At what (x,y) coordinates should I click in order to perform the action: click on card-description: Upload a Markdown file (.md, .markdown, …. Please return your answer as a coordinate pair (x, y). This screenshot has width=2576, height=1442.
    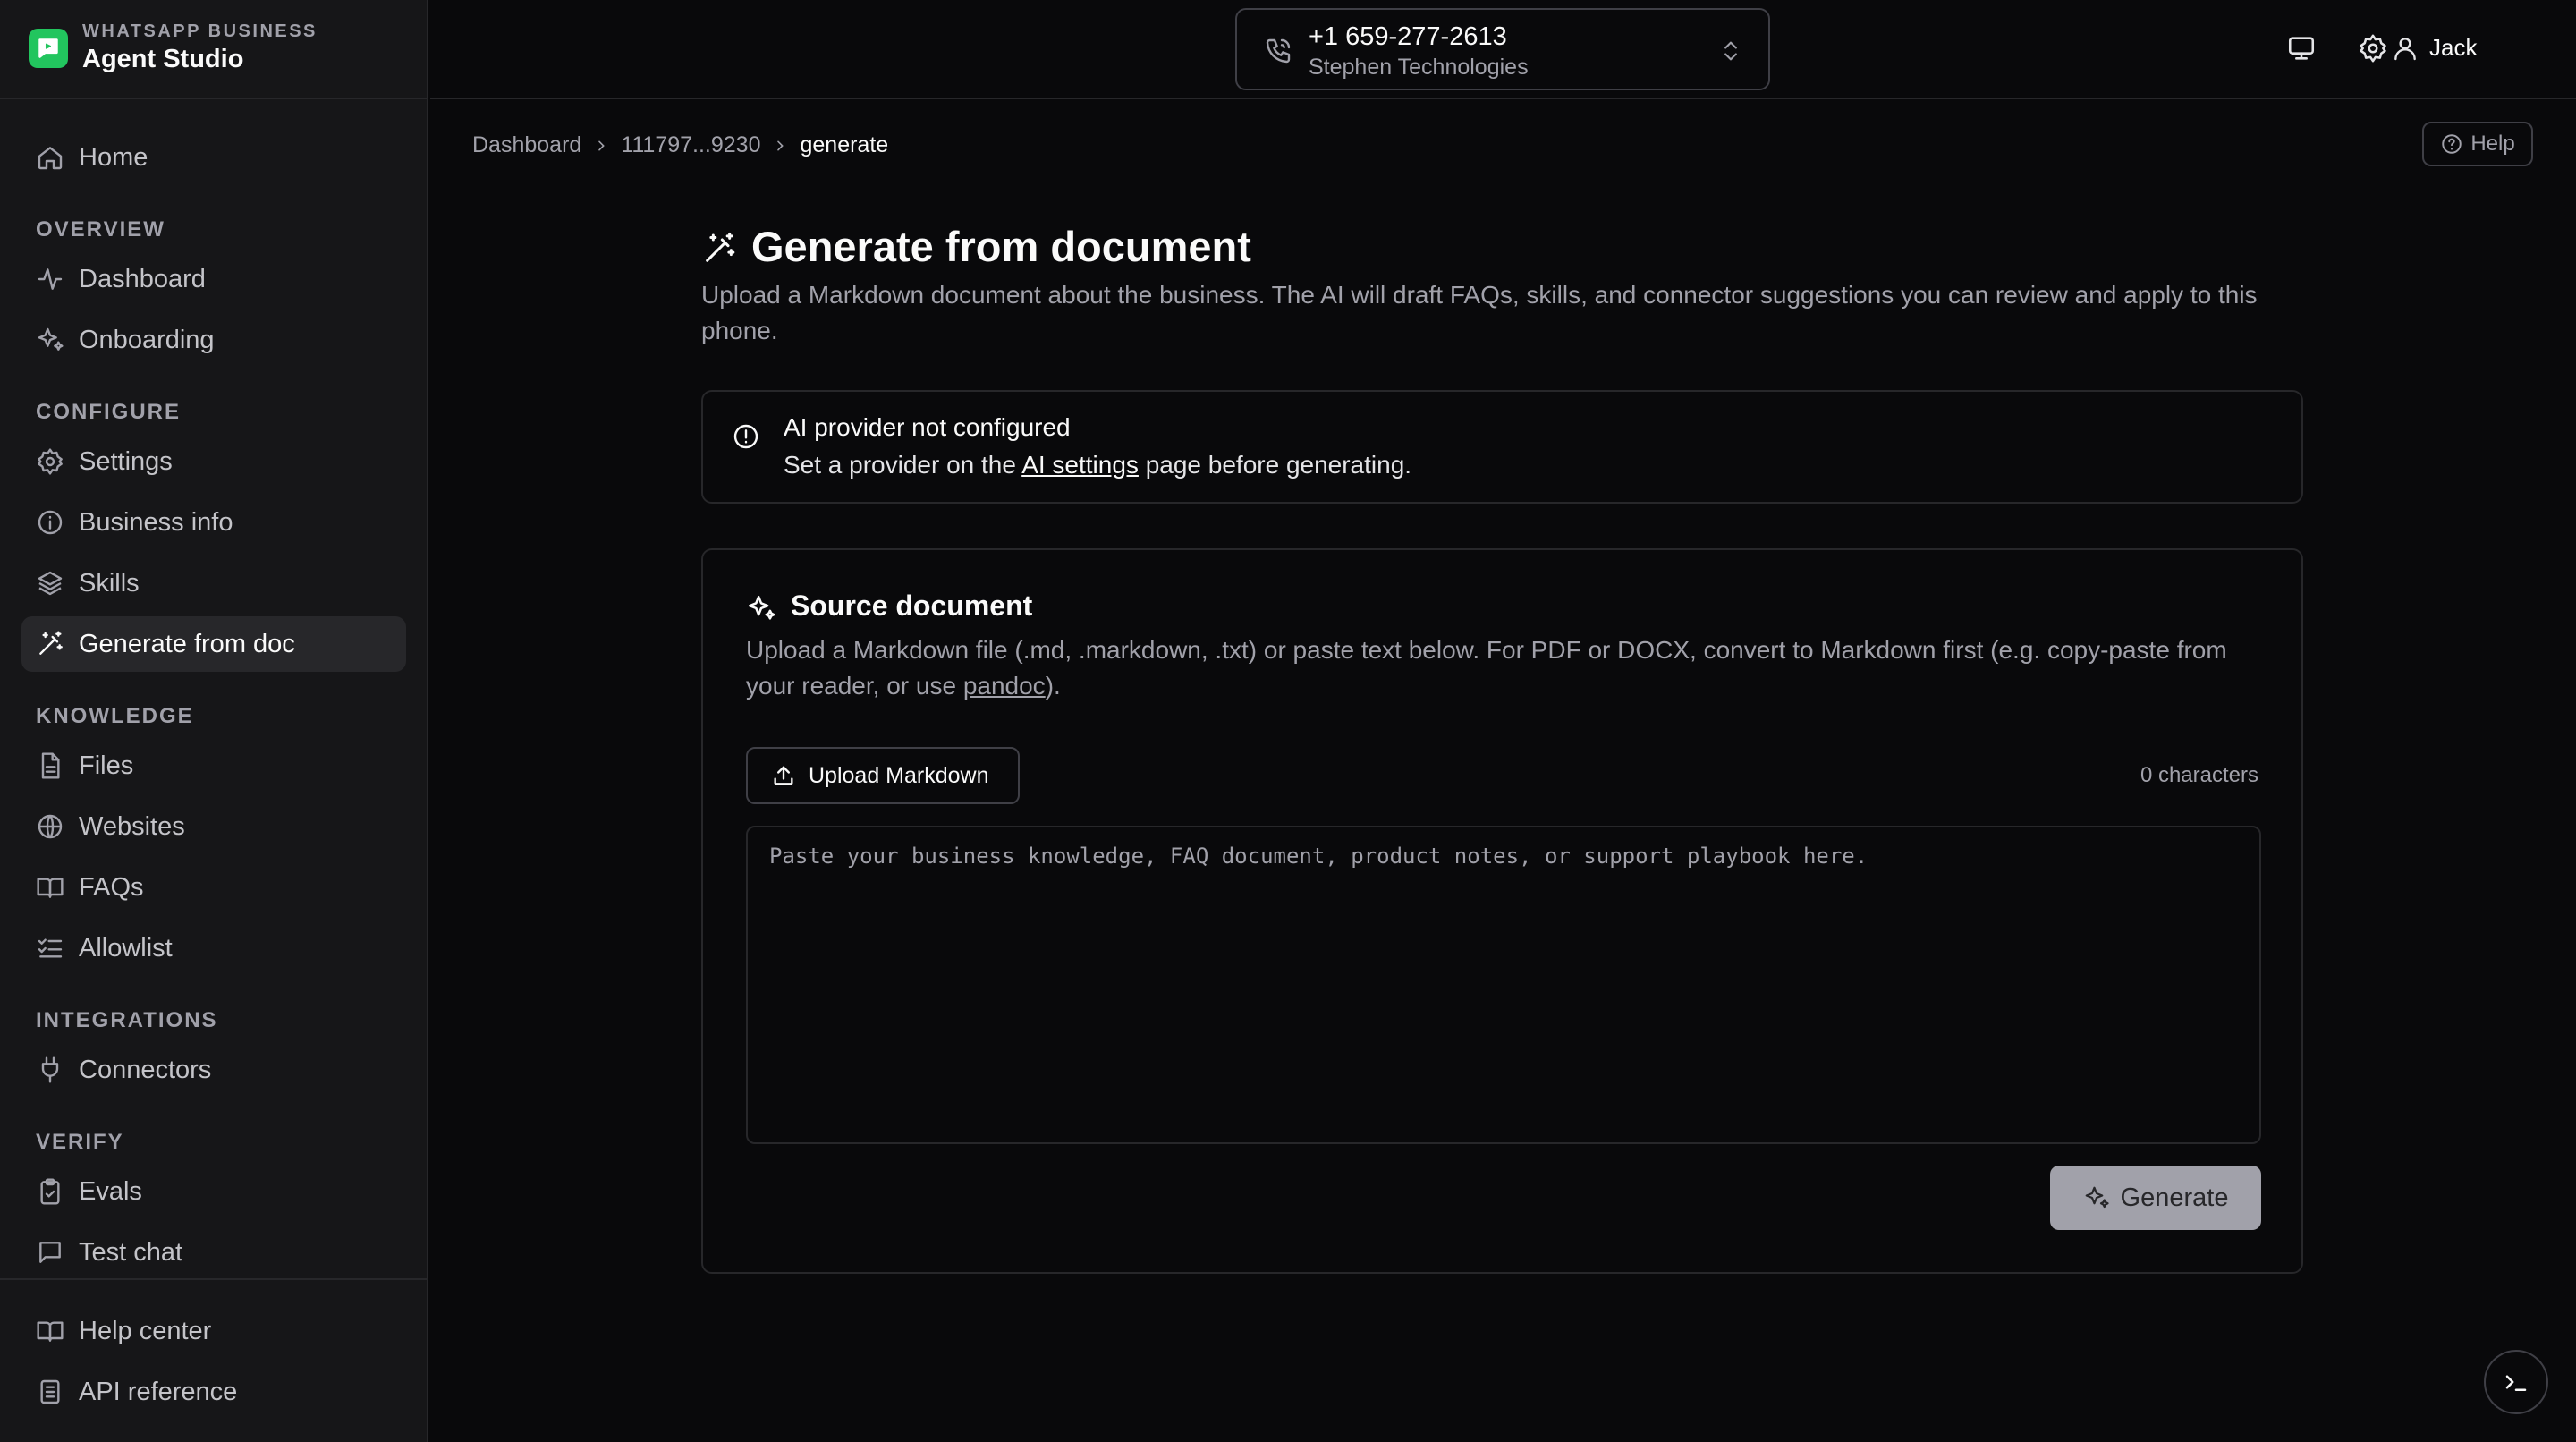
    Looking at the image, I should click on (1506, 668).